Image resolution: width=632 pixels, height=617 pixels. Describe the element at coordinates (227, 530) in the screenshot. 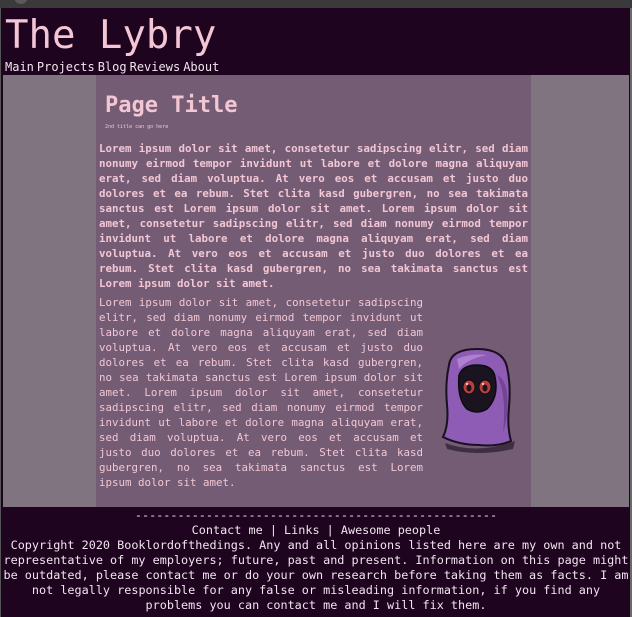

I see `footer-link-contact: Contact me` at that location.